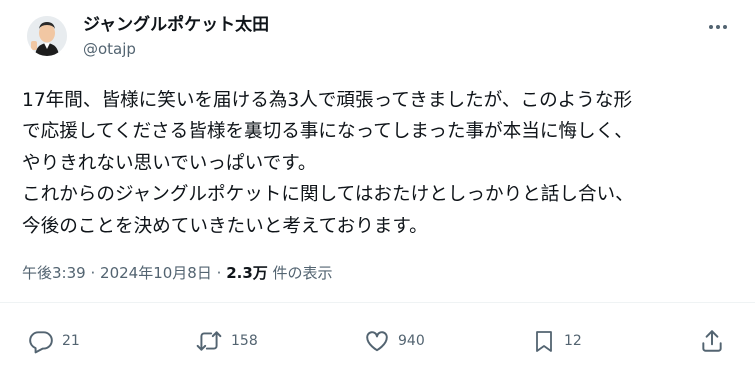 The height and width of the screenshot is (377, 755). Describe the element at coordinates (411, 341) in the screenshot. I see `like-count: 940` at that location.